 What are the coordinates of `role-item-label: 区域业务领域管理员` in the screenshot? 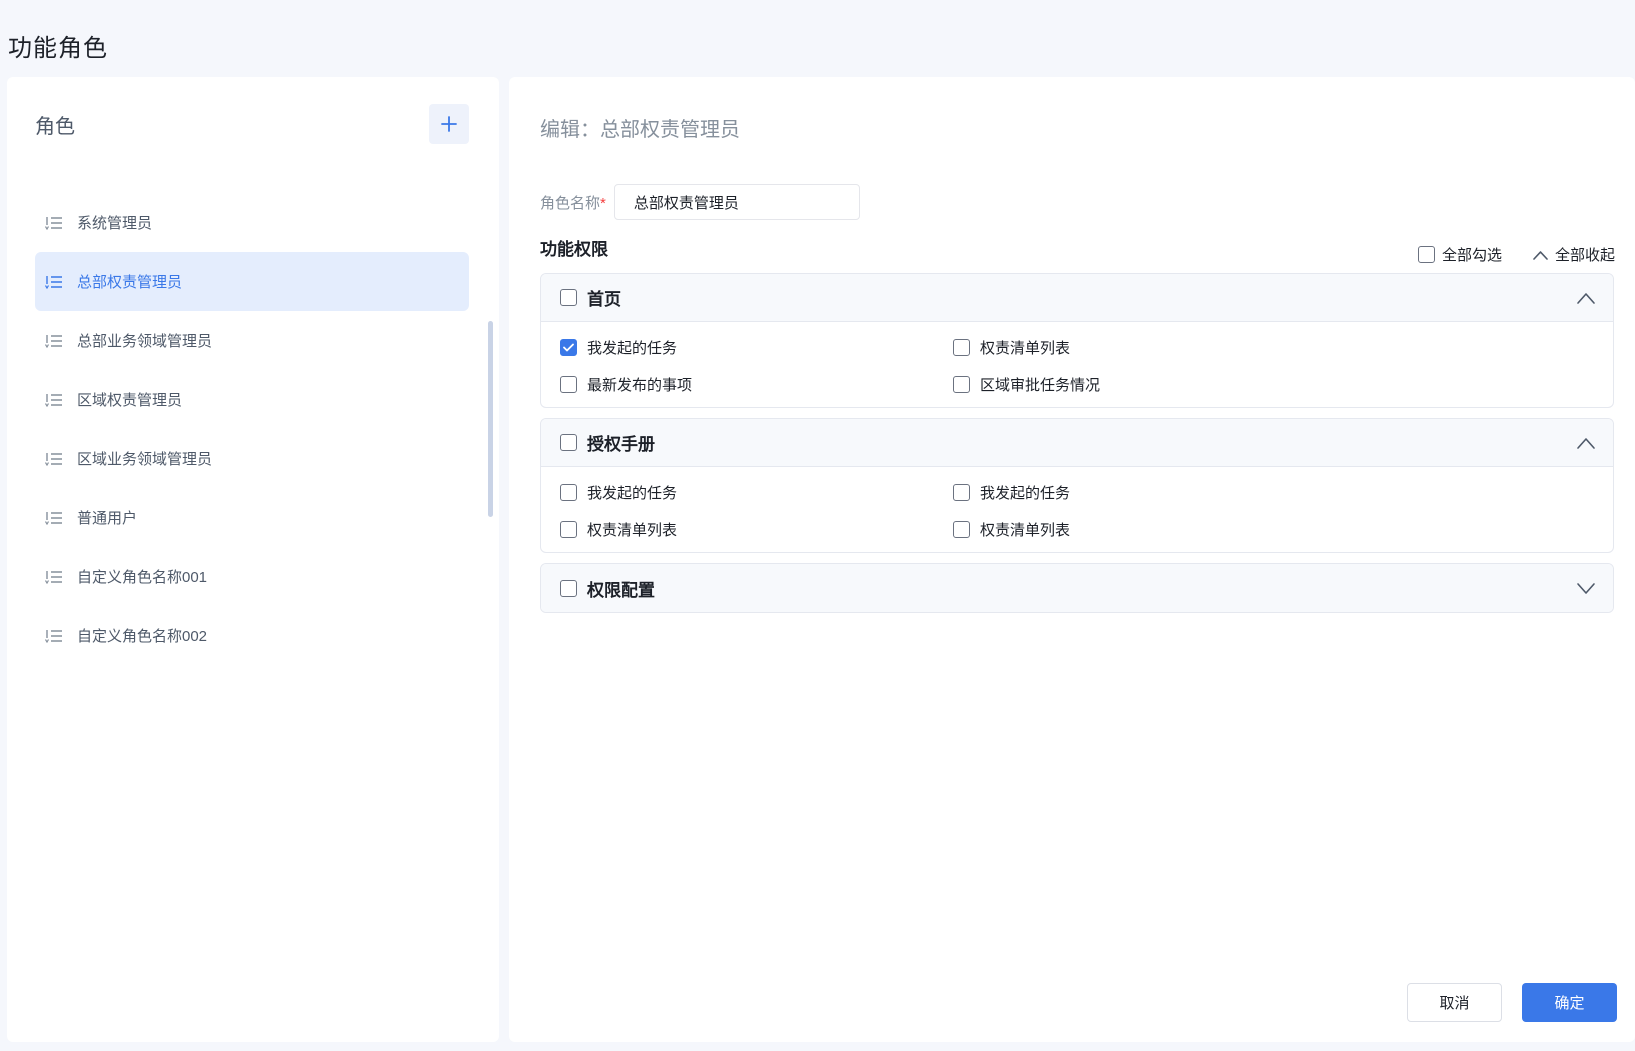 It's located at (145, 459).